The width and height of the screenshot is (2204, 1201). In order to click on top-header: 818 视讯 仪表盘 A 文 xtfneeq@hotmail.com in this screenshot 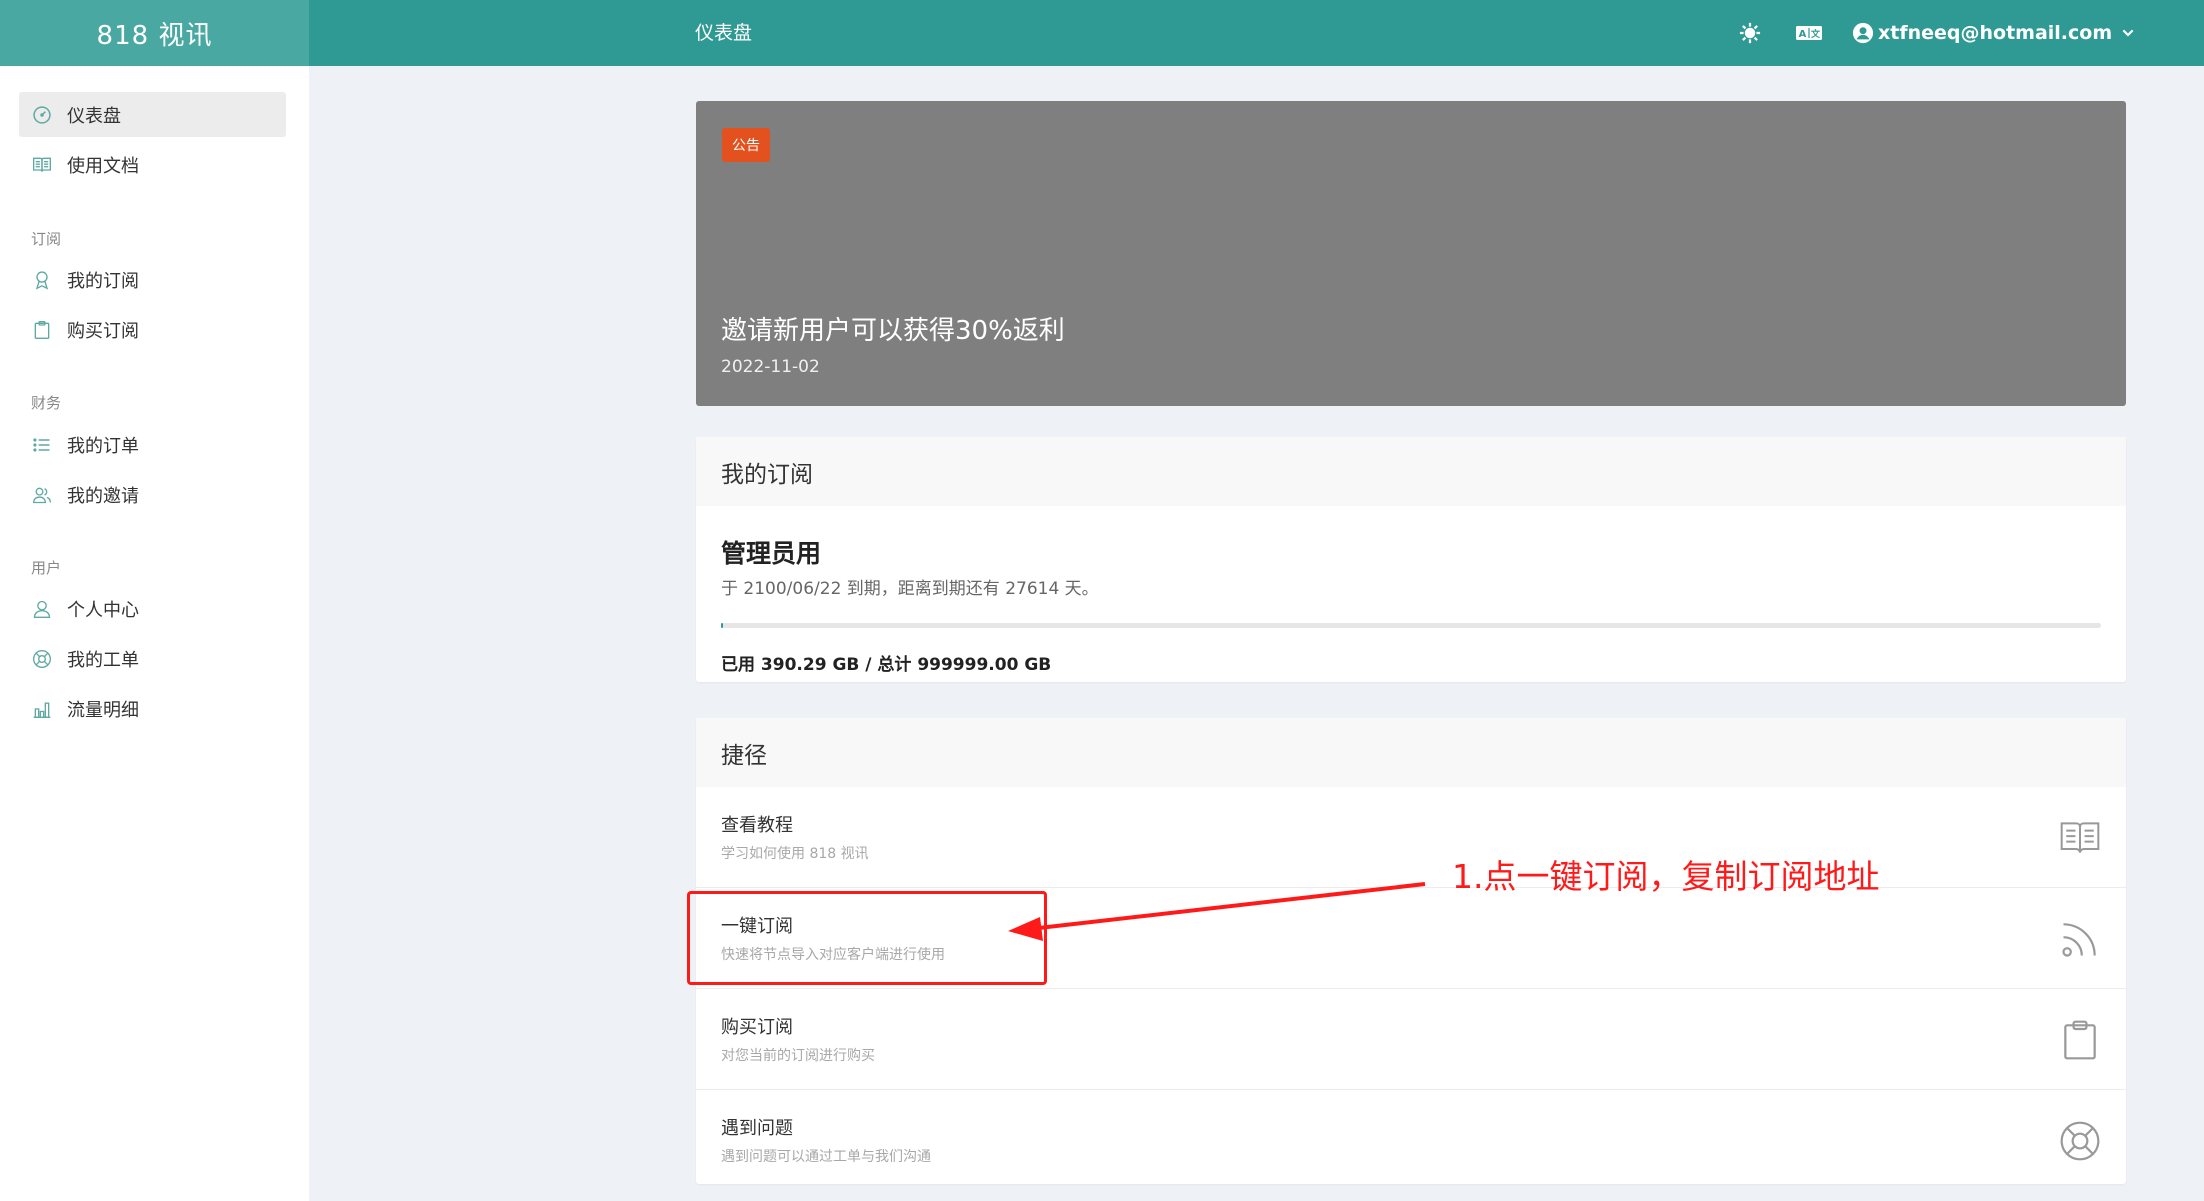, I will do `click(1102, 33)`.